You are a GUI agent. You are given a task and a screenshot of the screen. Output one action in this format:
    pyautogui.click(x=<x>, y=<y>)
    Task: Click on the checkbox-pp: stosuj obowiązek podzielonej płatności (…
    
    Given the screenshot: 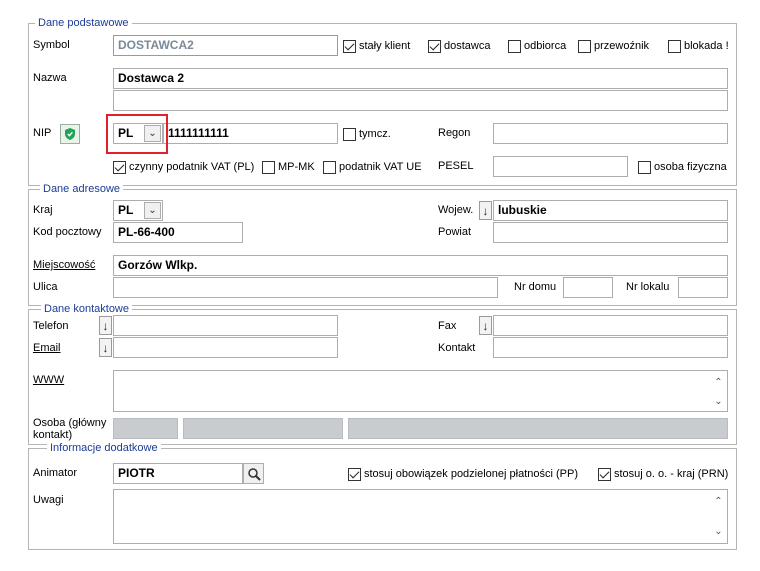 What is the action you would take?
    pyautogui.click(x=463, y=474)
    